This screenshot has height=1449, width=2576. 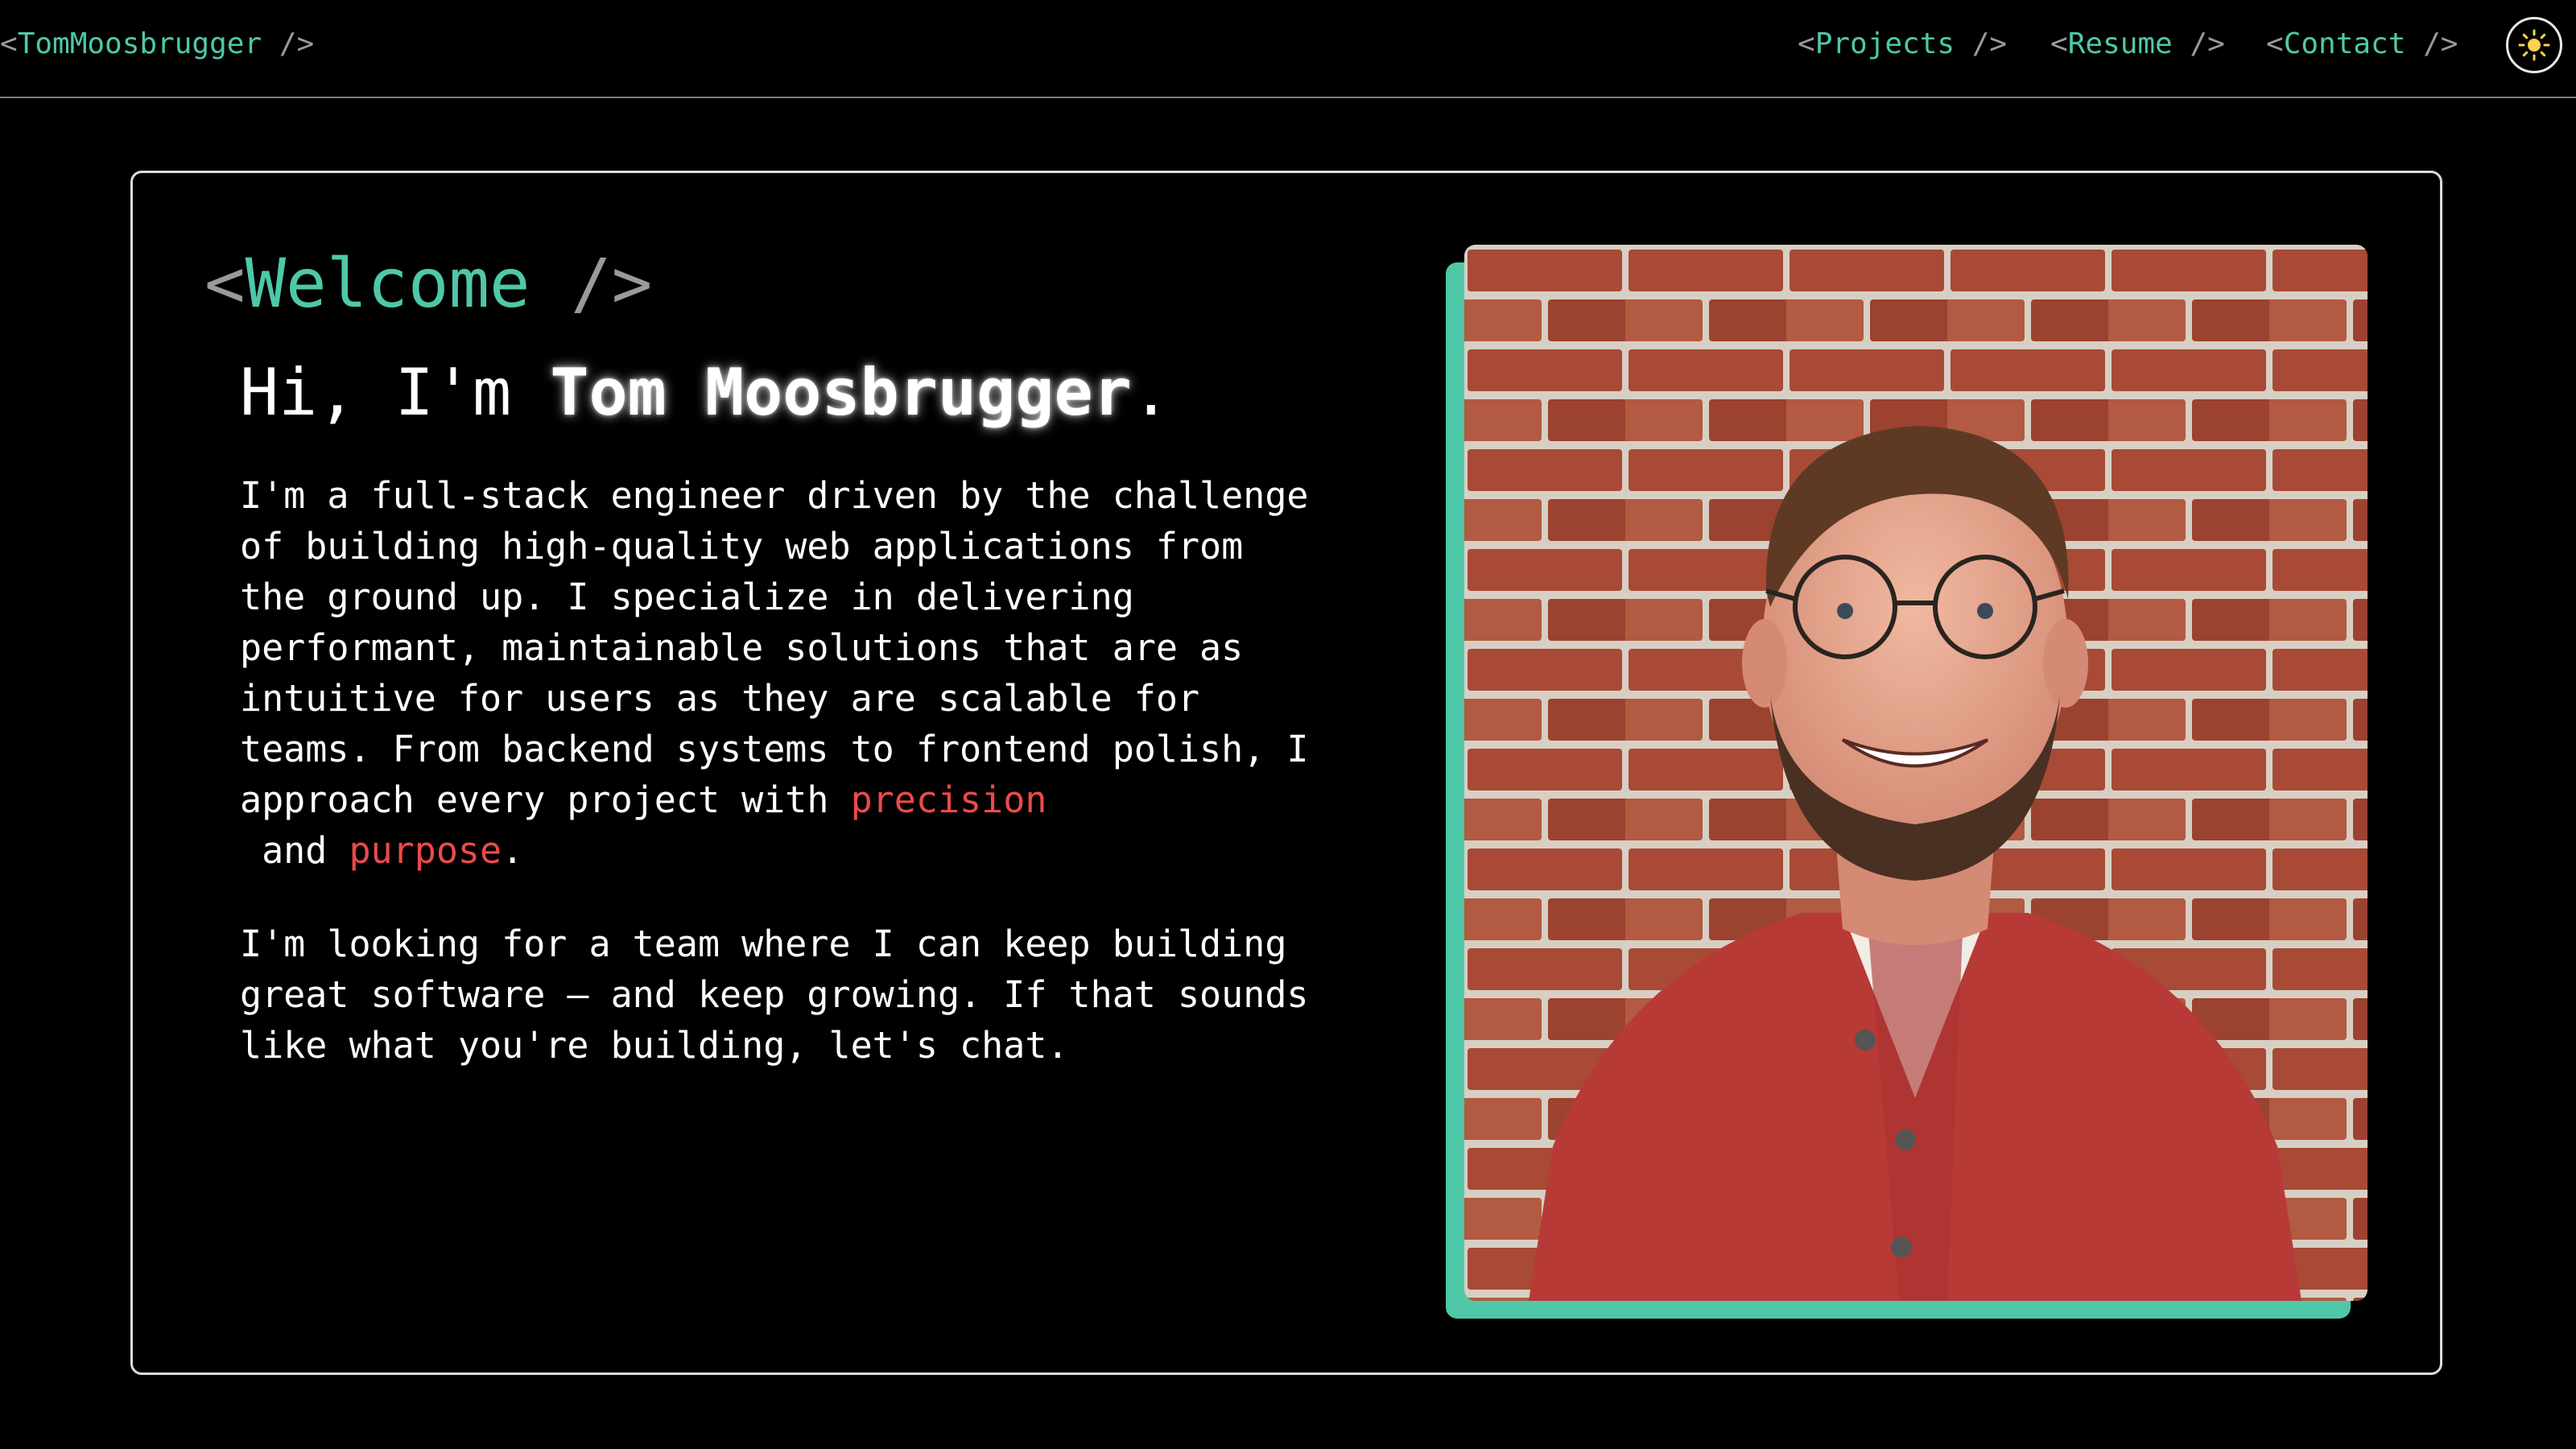 What do you see at coordinates (294, 850) in the screenshot?
I see `intro-joiner: and` at bounding box center [294, 850].